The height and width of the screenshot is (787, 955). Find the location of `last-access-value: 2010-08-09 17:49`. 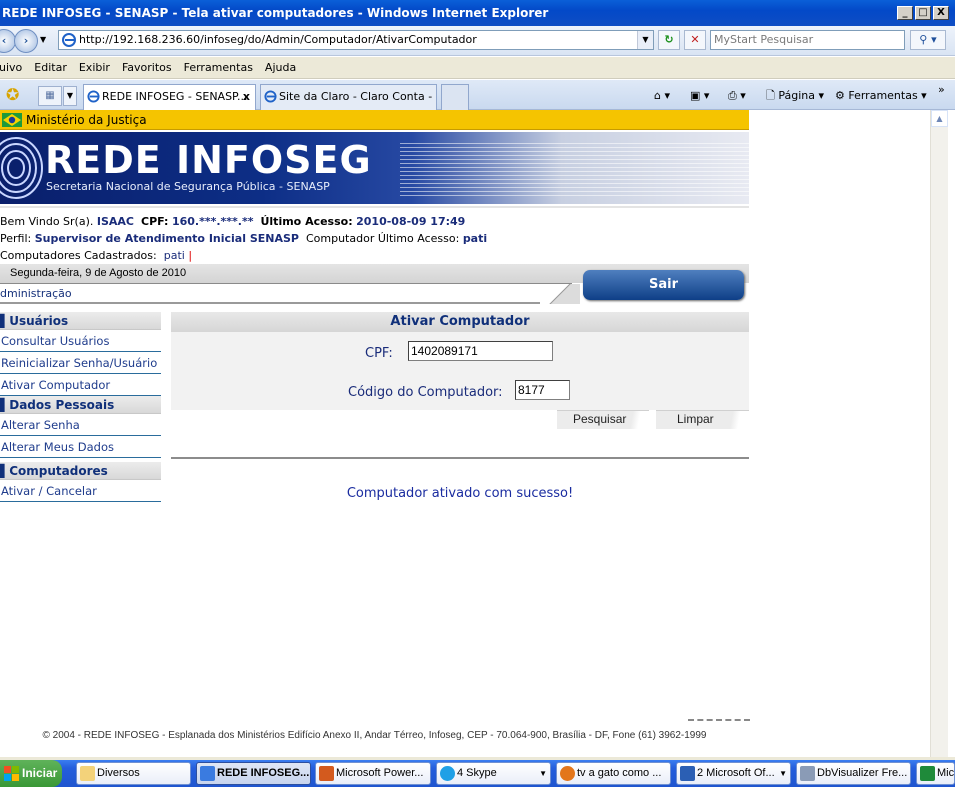

last-access-value: 2010-08-09 17:49 is located at coordinates (411, 221).